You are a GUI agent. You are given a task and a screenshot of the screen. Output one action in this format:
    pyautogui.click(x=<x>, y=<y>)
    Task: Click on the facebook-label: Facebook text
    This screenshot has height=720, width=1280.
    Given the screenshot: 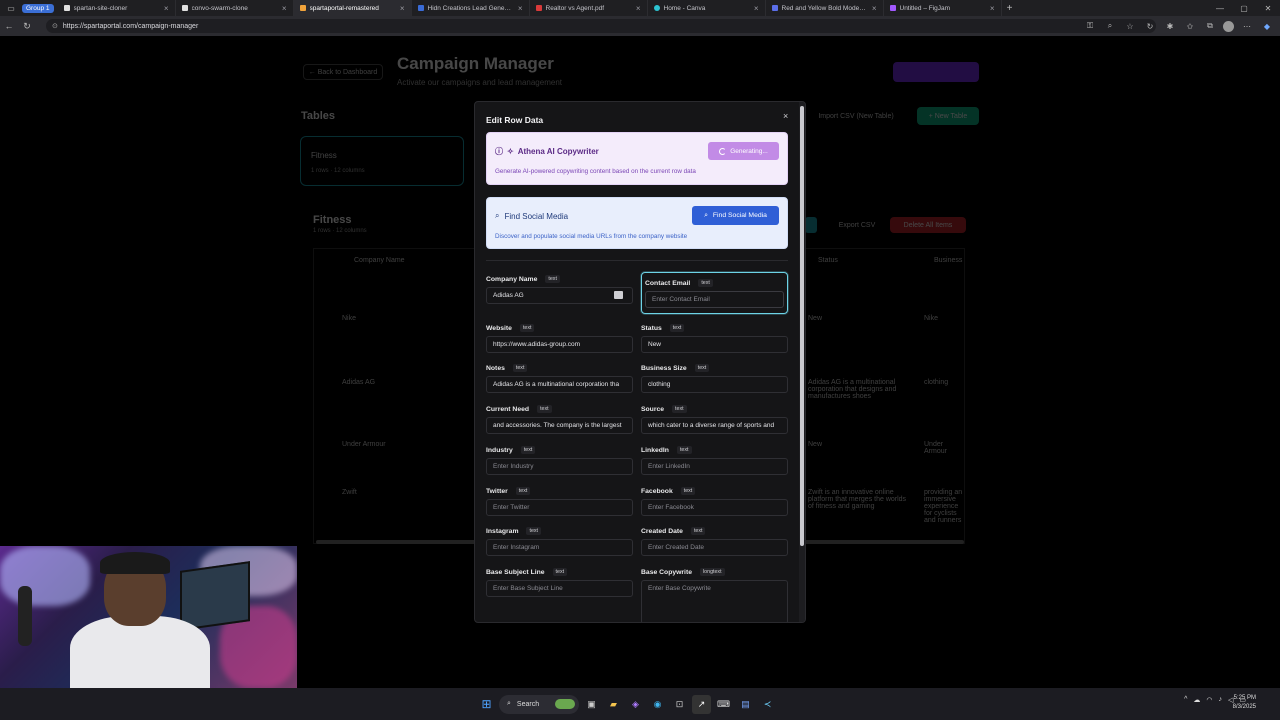 What is the action you would take?
    pyautogui.click(x=668, y=491)
    